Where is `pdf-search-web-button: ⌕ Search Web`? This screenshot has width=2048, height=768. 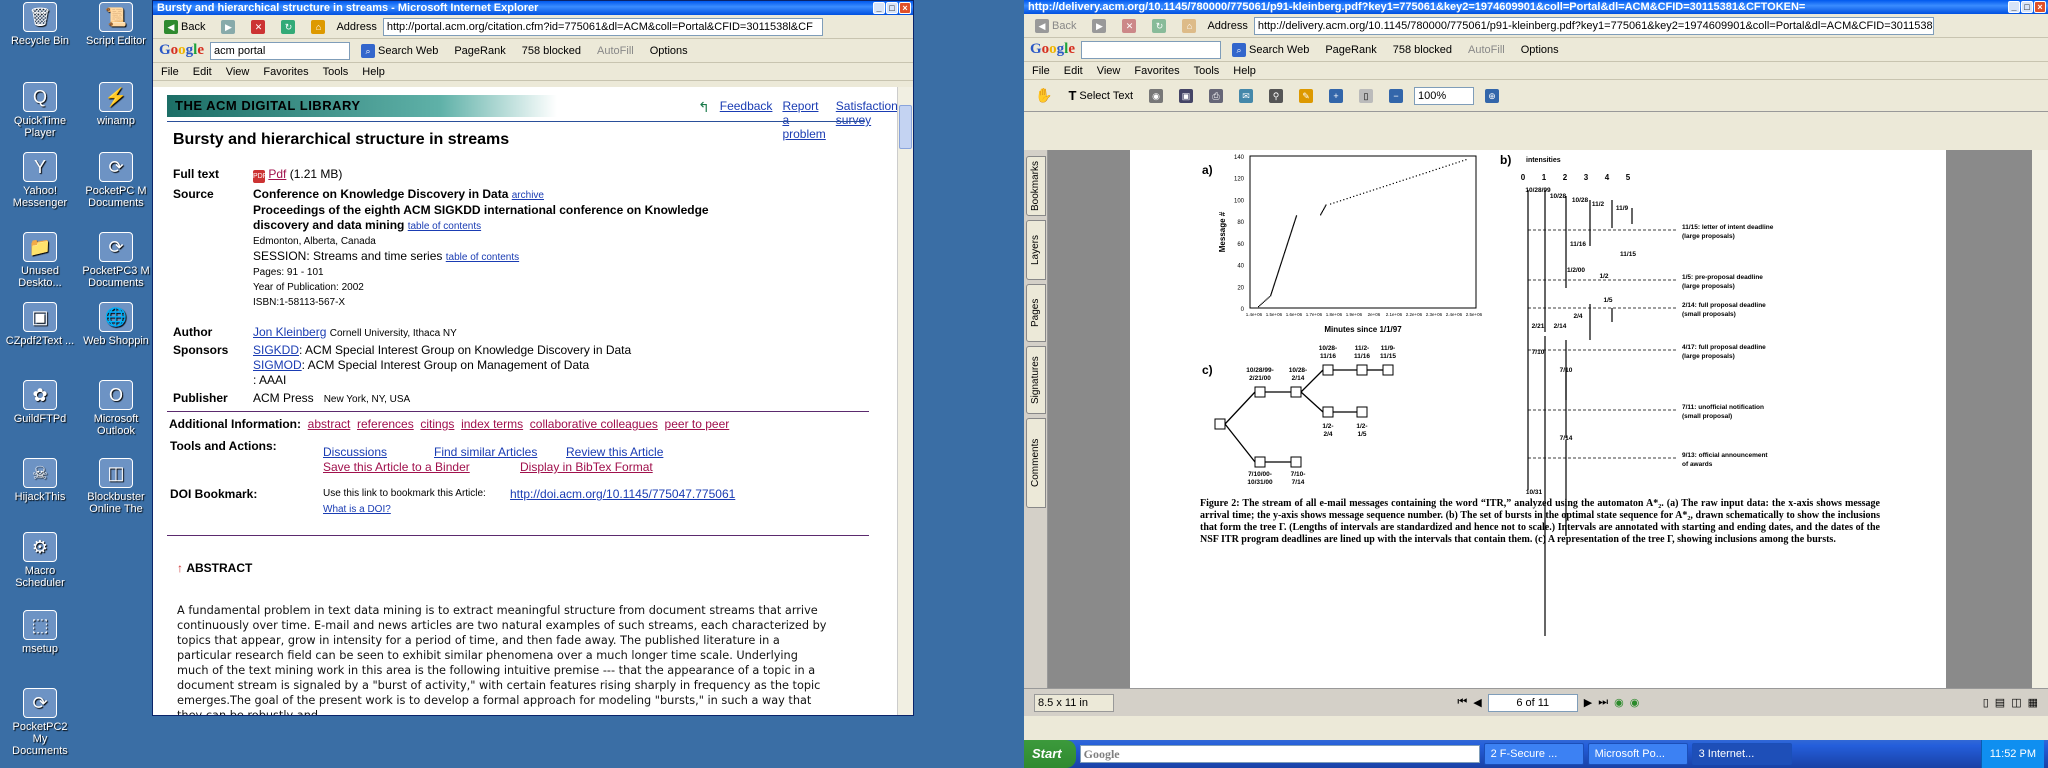
pdf-search-web-button: ⌕ Search Web is located at coordinates (1270, 50).